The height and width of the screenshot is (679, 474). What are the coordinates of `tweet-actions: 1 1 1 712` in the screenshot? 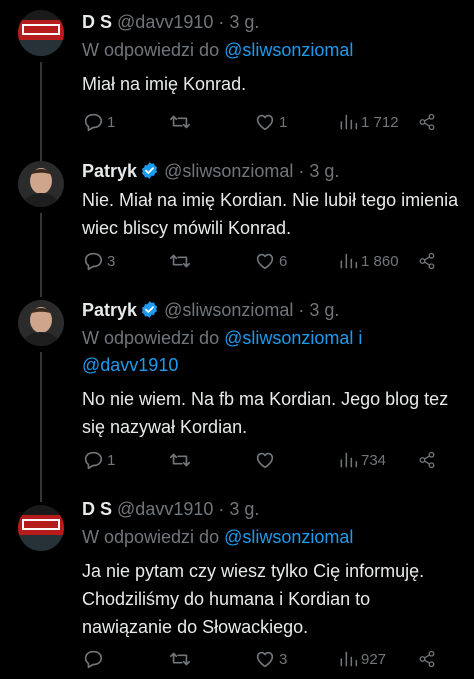 It's located at (271, 122).